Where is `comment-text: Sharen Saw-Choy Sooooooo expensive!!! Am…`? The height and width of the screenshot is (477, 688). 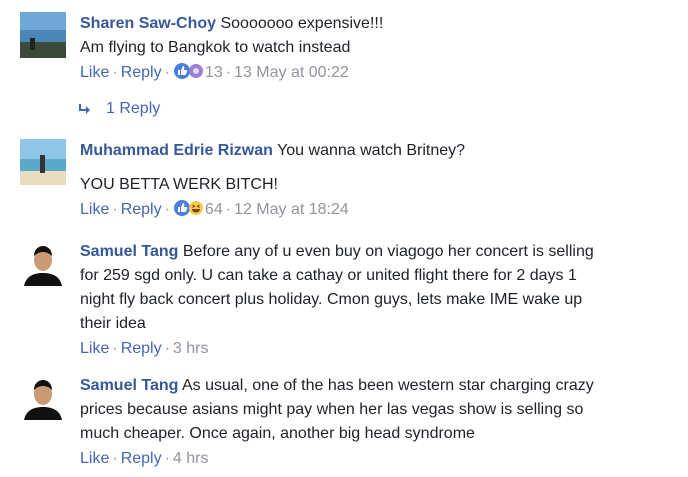 comment-text: Sharen Saw-Choy Sooooooo expensive!!! Am… is located at coordinates (380, 36).